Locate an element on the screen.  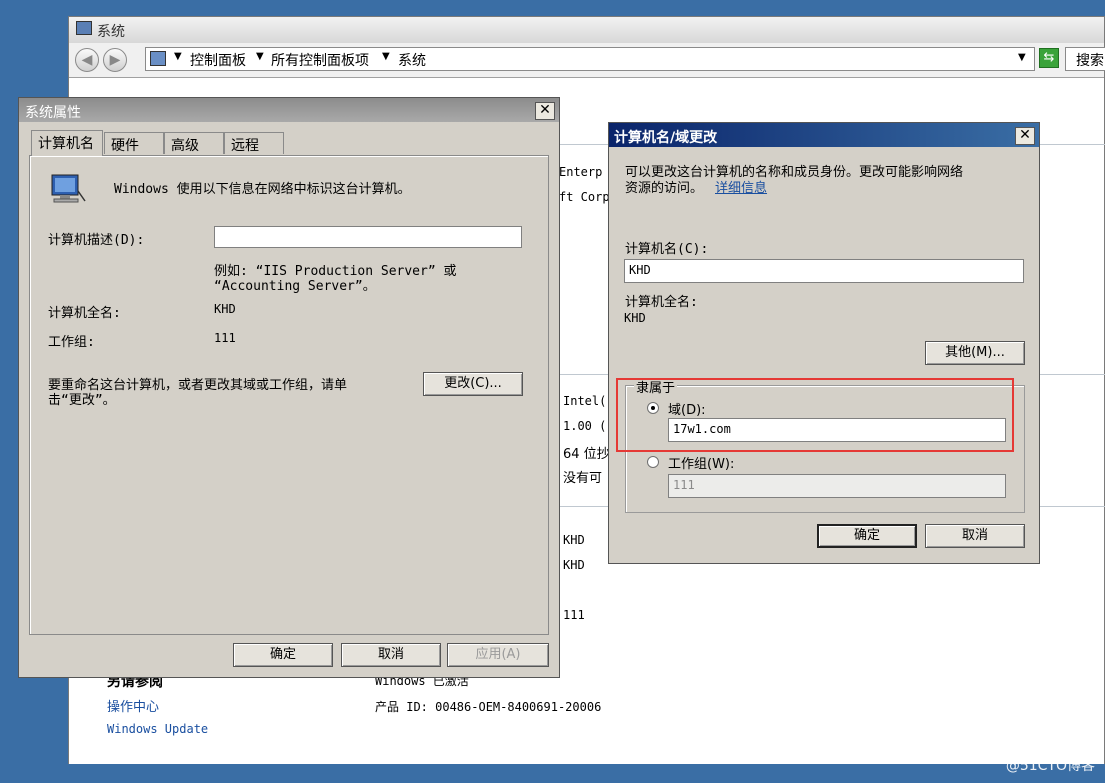
workgroup-radio is located at coordinates (653, 462).